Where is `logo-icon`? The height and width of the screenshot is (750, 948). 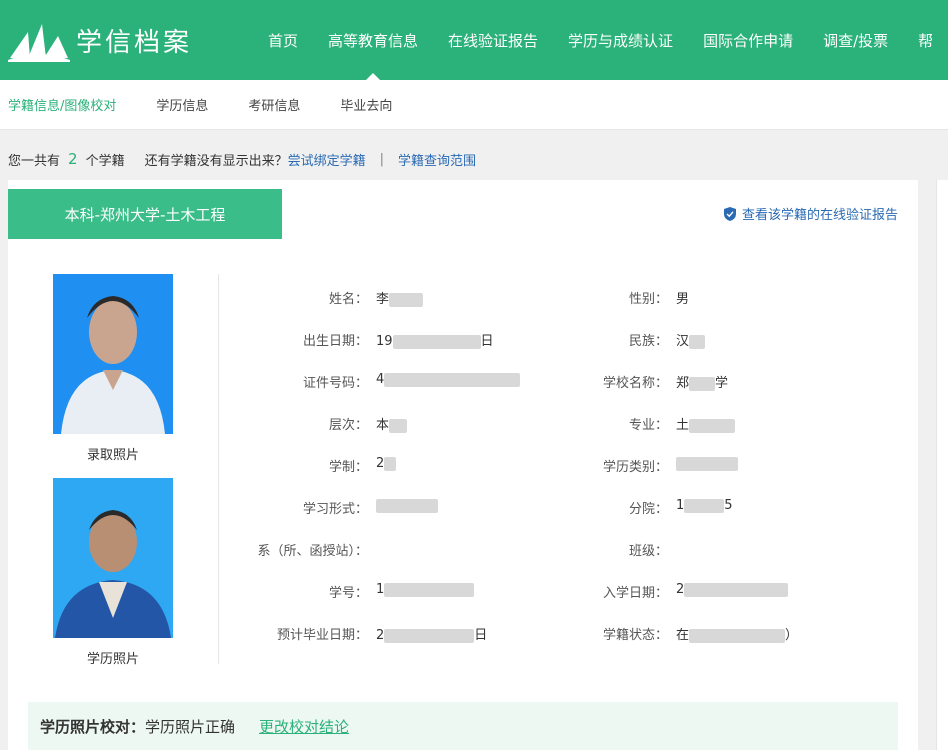 logo-icon is located at coordinates (39, 43).